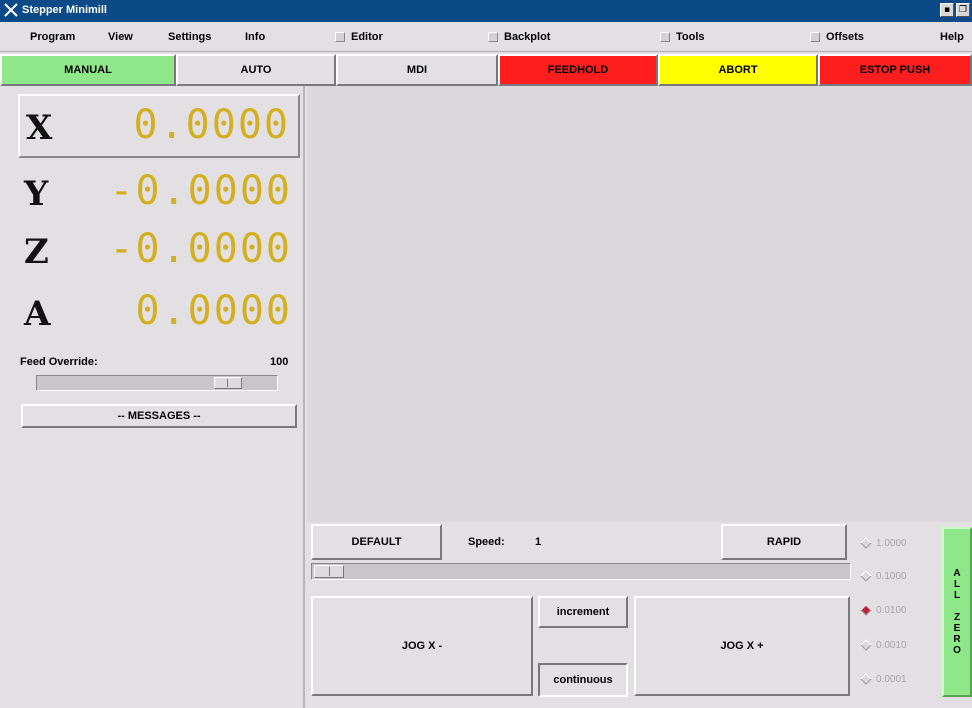 The width and height of the screenshot is (972, 708). What do you see at coordinates (279, 362) in the screenshot?
I see `feed-override-value: 100` at bounding box center [279, 362].